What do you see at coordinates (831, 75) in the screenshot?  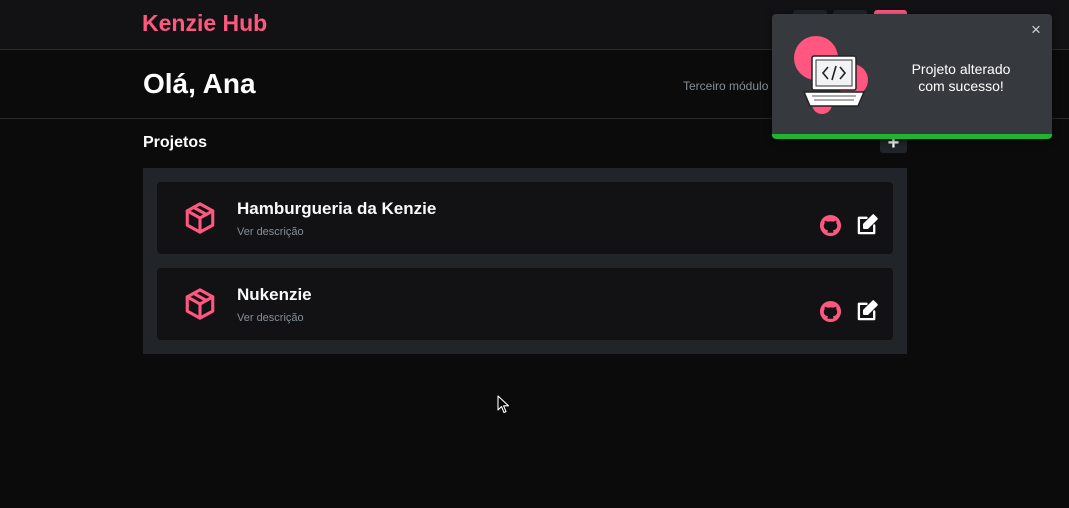 I see `laptop-code-icon` at bounding box center [831, 75].